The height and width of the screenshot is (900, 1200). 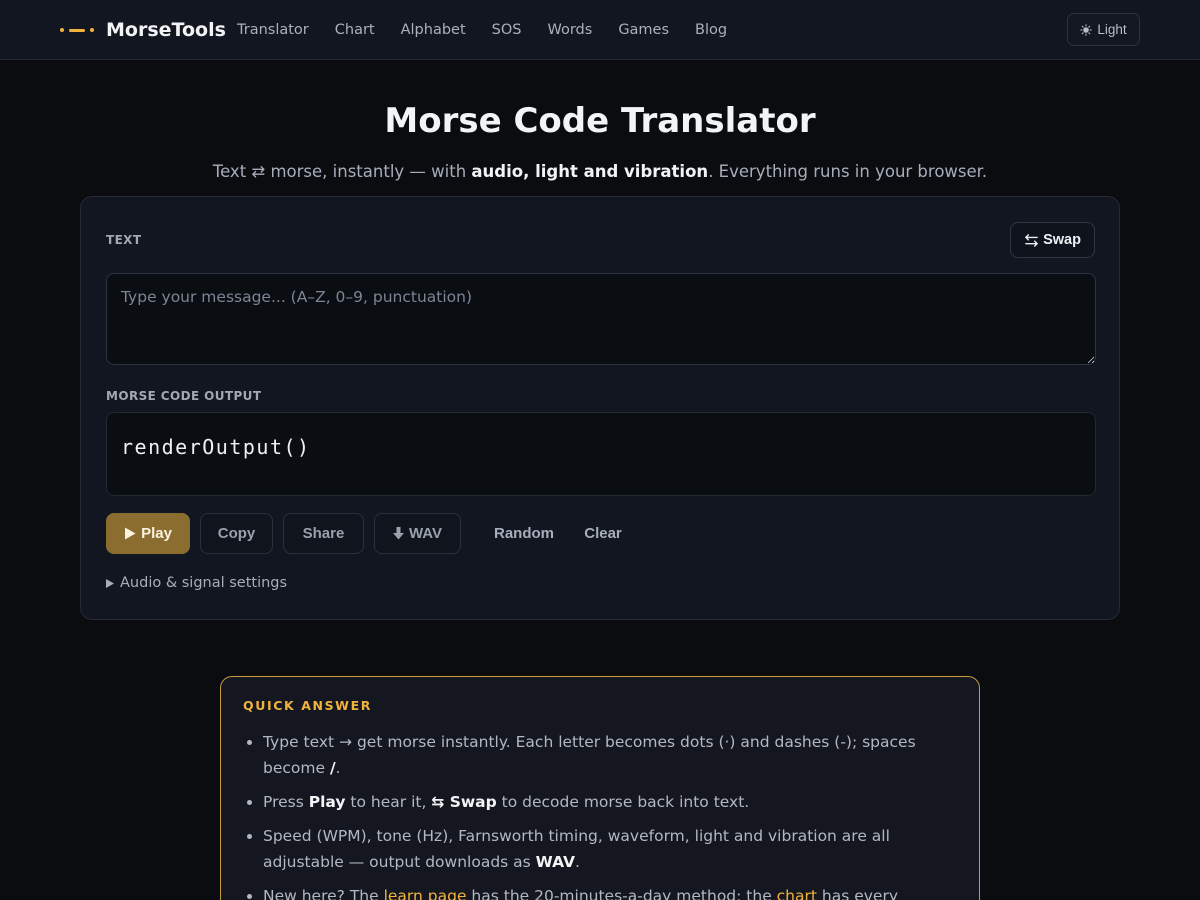 I want to click on nav-link-blog: Blog, so click(x=711, y=30).